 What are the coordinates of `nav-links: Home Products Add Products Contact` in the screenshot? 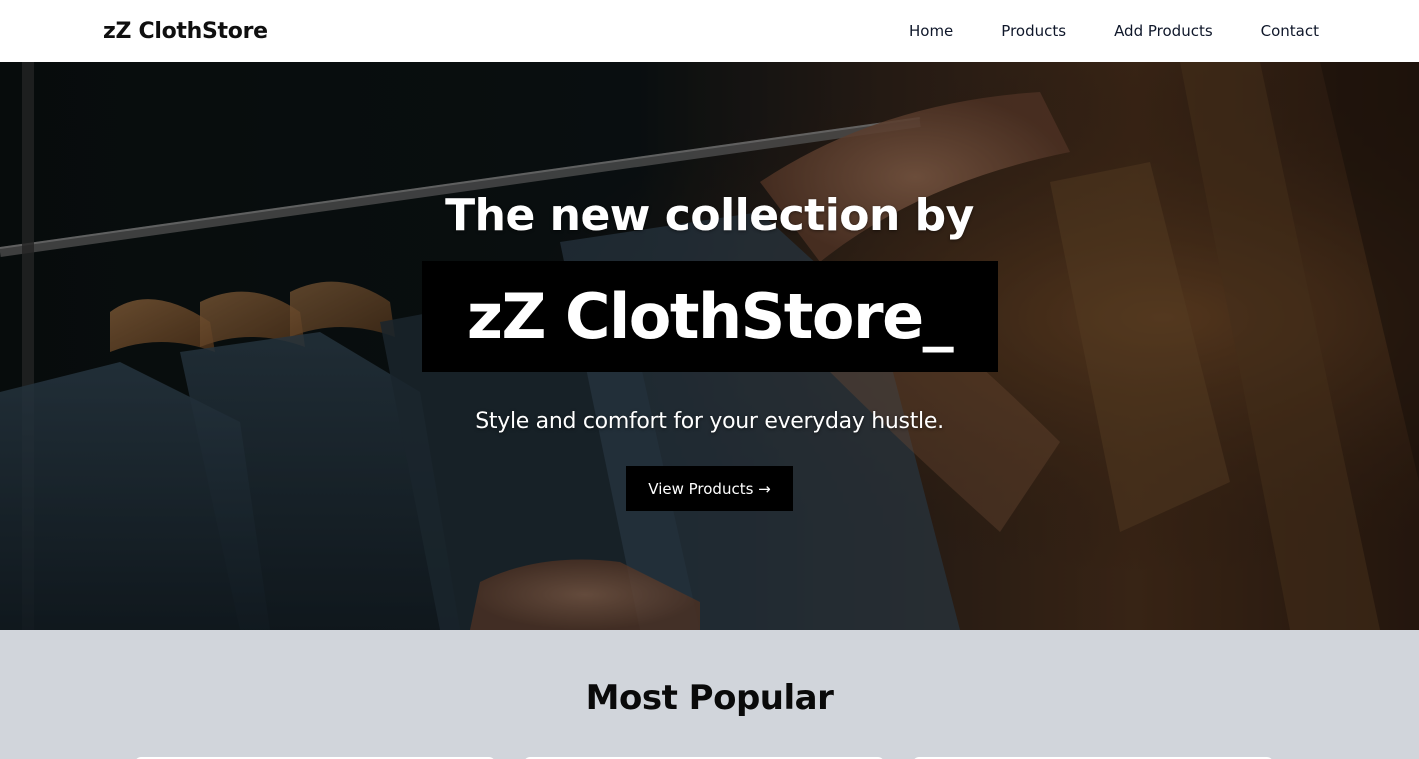 It's located at (1114, 31).